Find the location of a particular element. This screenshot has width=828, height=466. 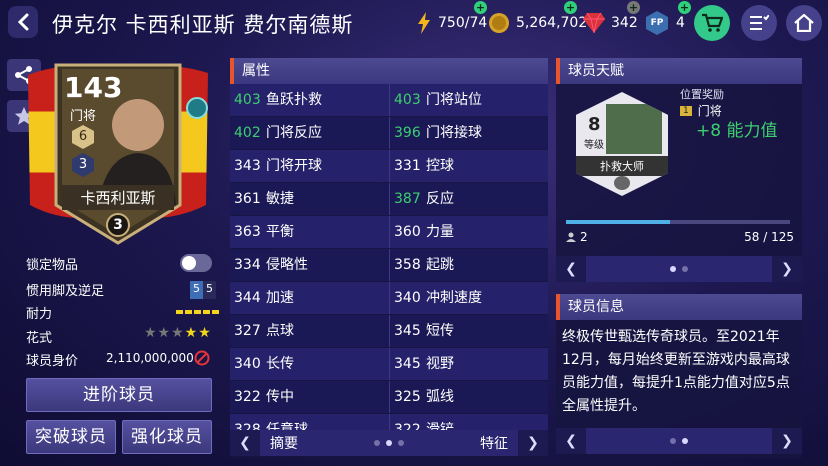

add-stamina-button: + is located at coordinates (480, 7).